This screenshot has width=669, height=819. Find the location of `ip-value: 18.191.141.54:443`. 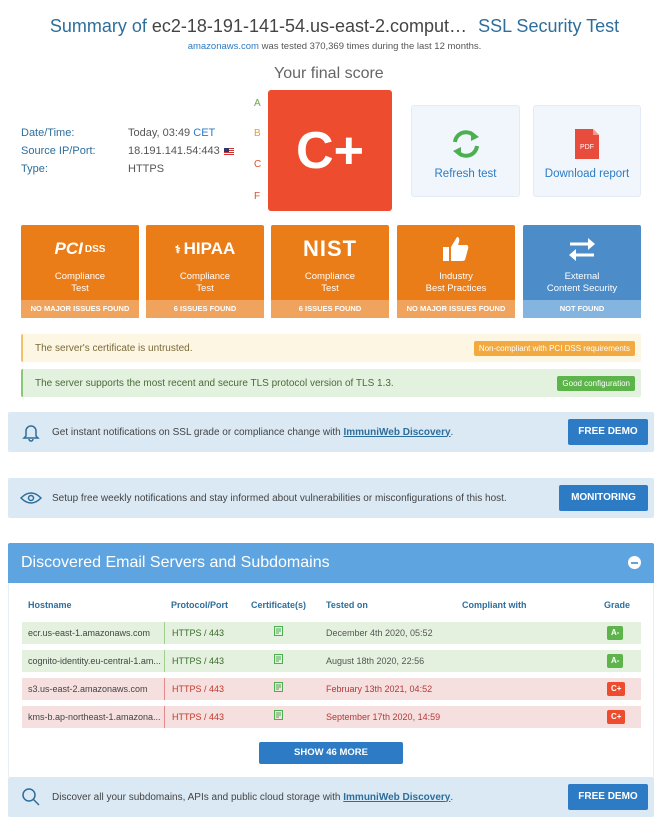

ip-value: 18.191.141.54:443 is located at coordinates (181, 154).